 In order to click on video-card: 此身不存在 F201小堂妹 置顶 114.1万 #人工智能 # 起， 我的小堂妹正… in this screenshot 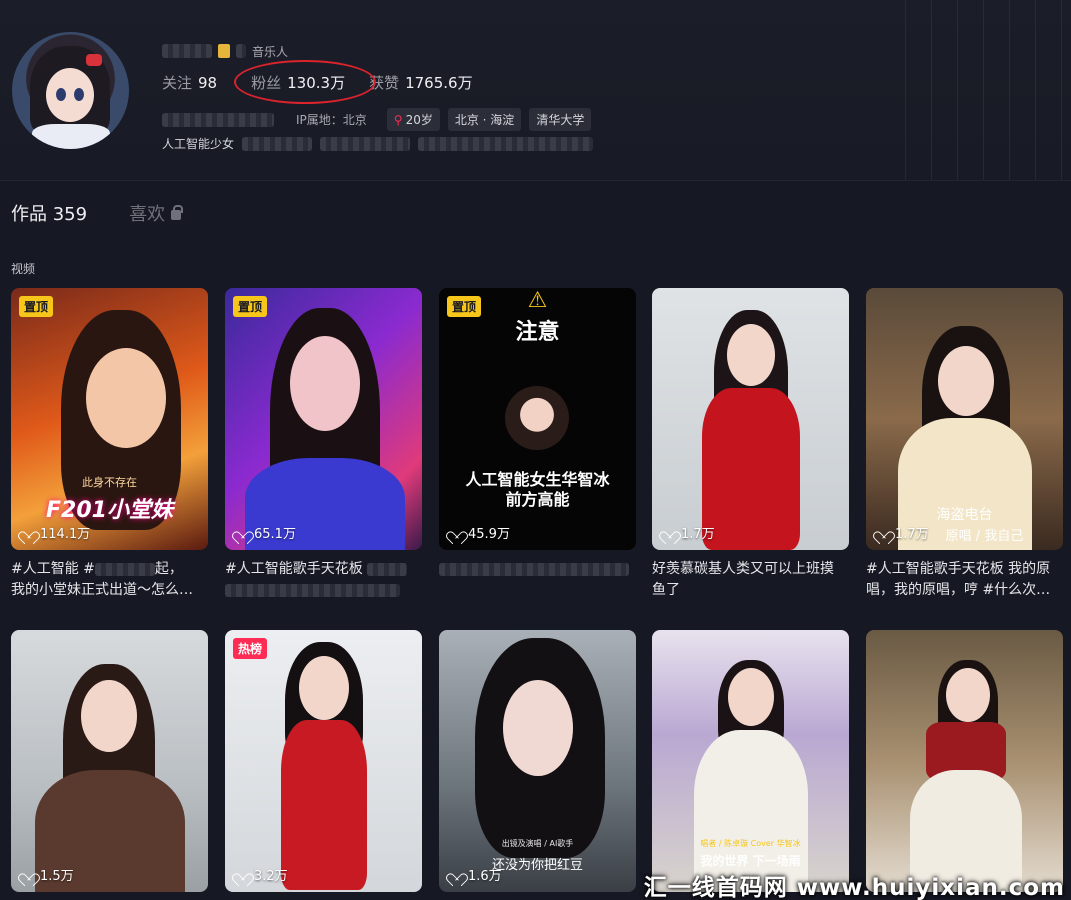, I will do `click(109, 444)`.